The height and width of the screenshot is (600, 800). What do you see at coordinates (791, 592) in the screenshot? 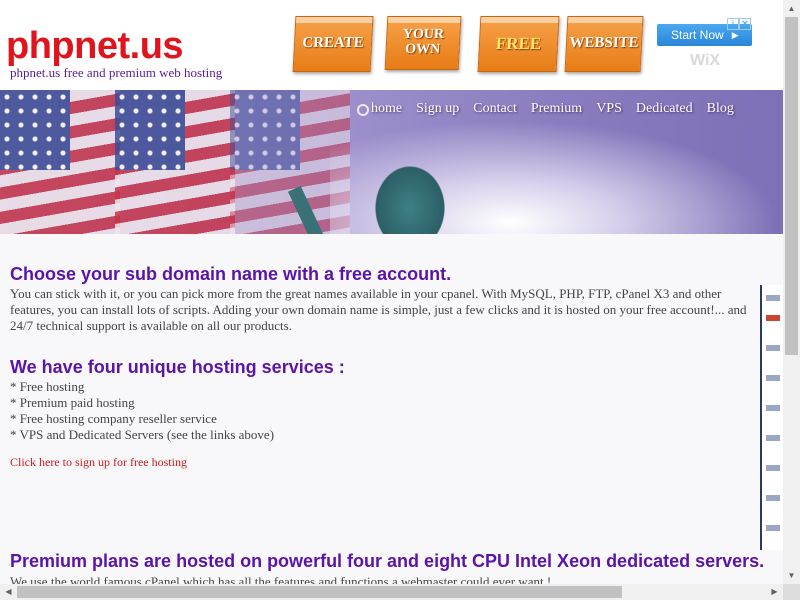
I see `scrollbar-corner` at bounding box center [791, 592].